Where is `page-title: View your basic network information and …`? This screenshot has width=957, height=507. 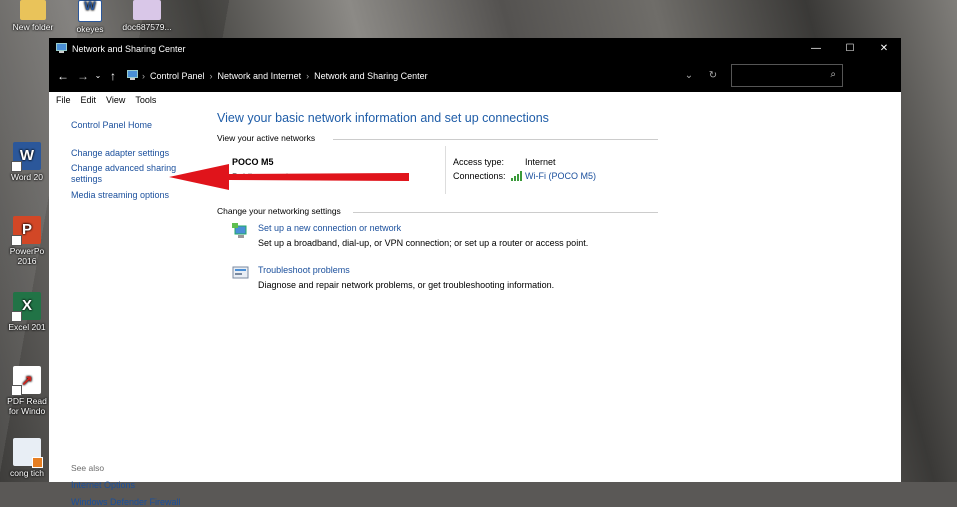 page-title: View your basic network information and … is located at coordinates (383, 118).